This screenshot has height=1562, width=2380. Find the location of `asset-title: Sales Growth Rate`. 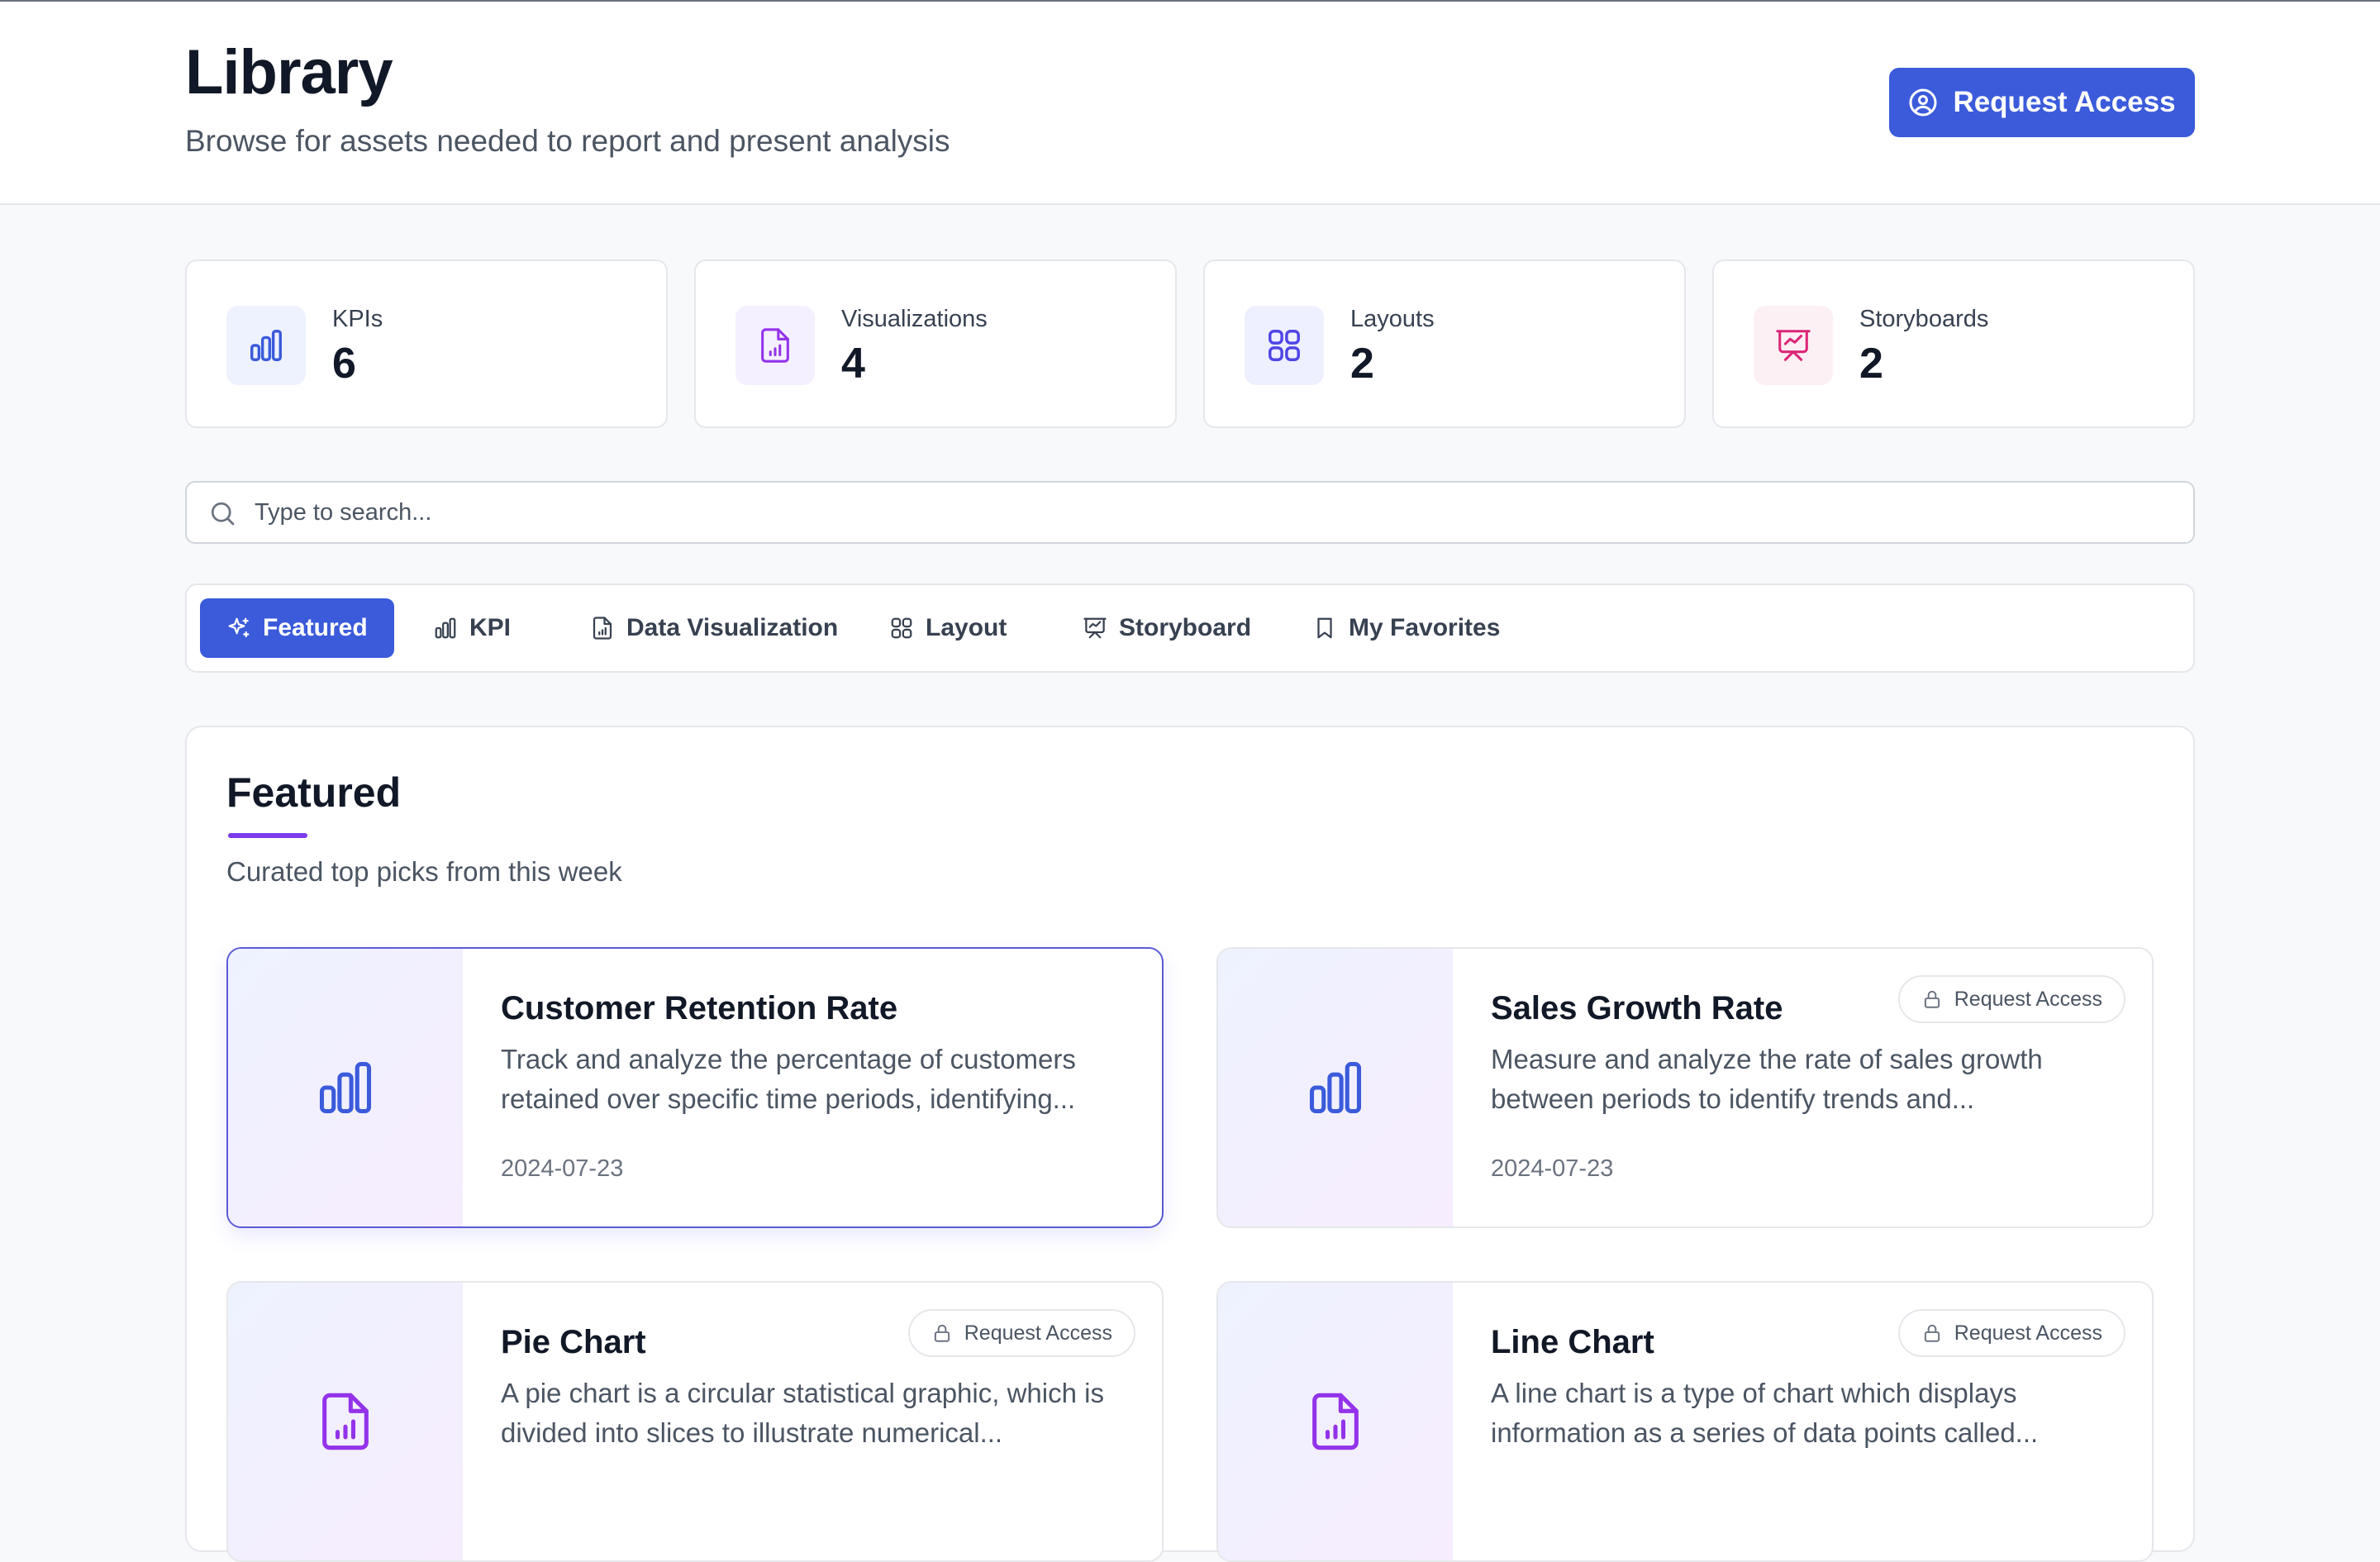

asset-title: Sales Growth Rate is located at coordinates (1637, 1008).